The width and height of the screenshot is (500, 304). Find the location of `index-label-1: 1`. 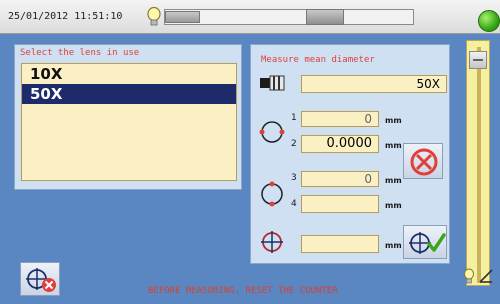

index-label-1: 1 is located at coordinates (294, 118).